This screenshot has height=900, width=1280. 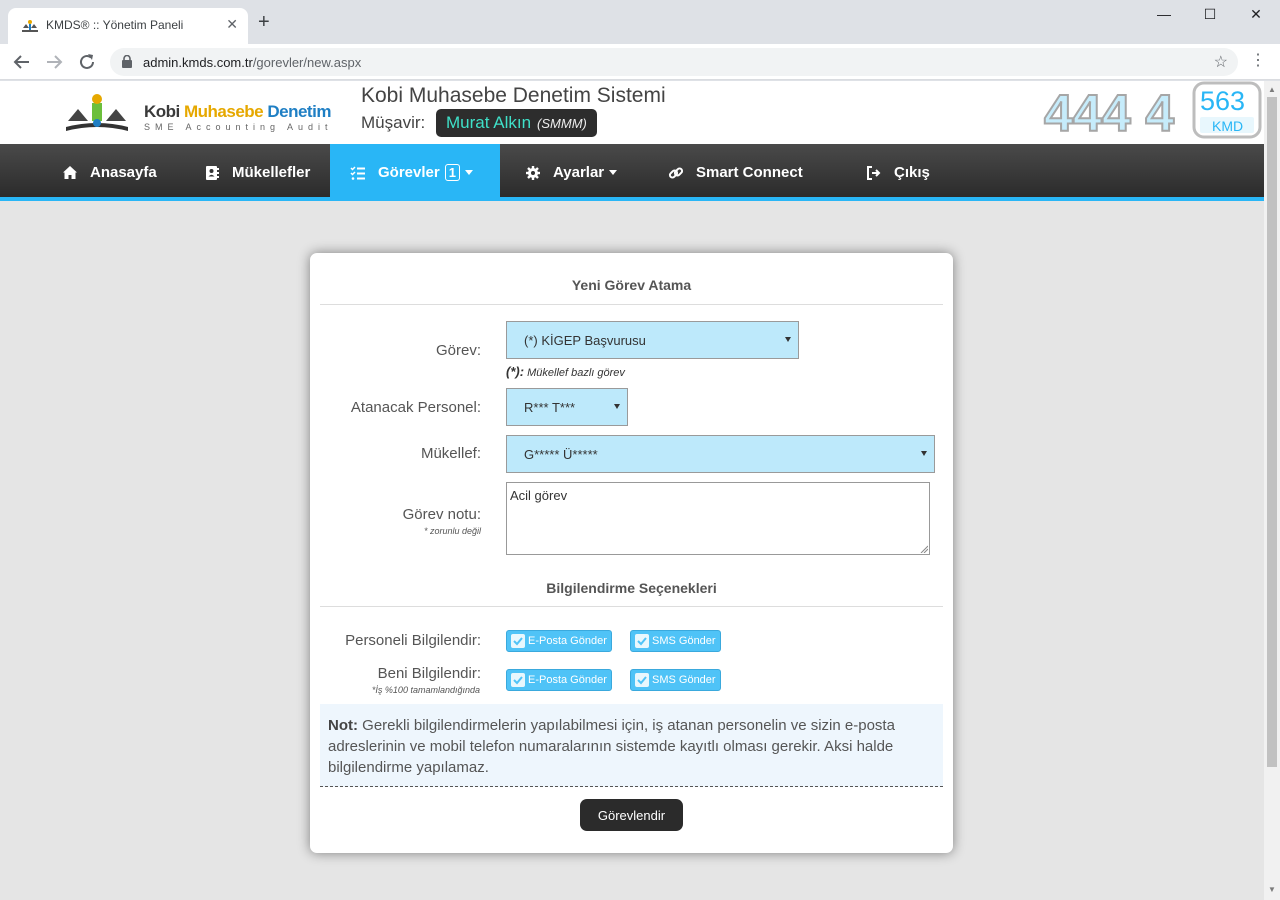 What do you see at coordinates (450, 453) in the screenshot?
I see `client-label: Mükellef:` at bounding box center [450, 453].